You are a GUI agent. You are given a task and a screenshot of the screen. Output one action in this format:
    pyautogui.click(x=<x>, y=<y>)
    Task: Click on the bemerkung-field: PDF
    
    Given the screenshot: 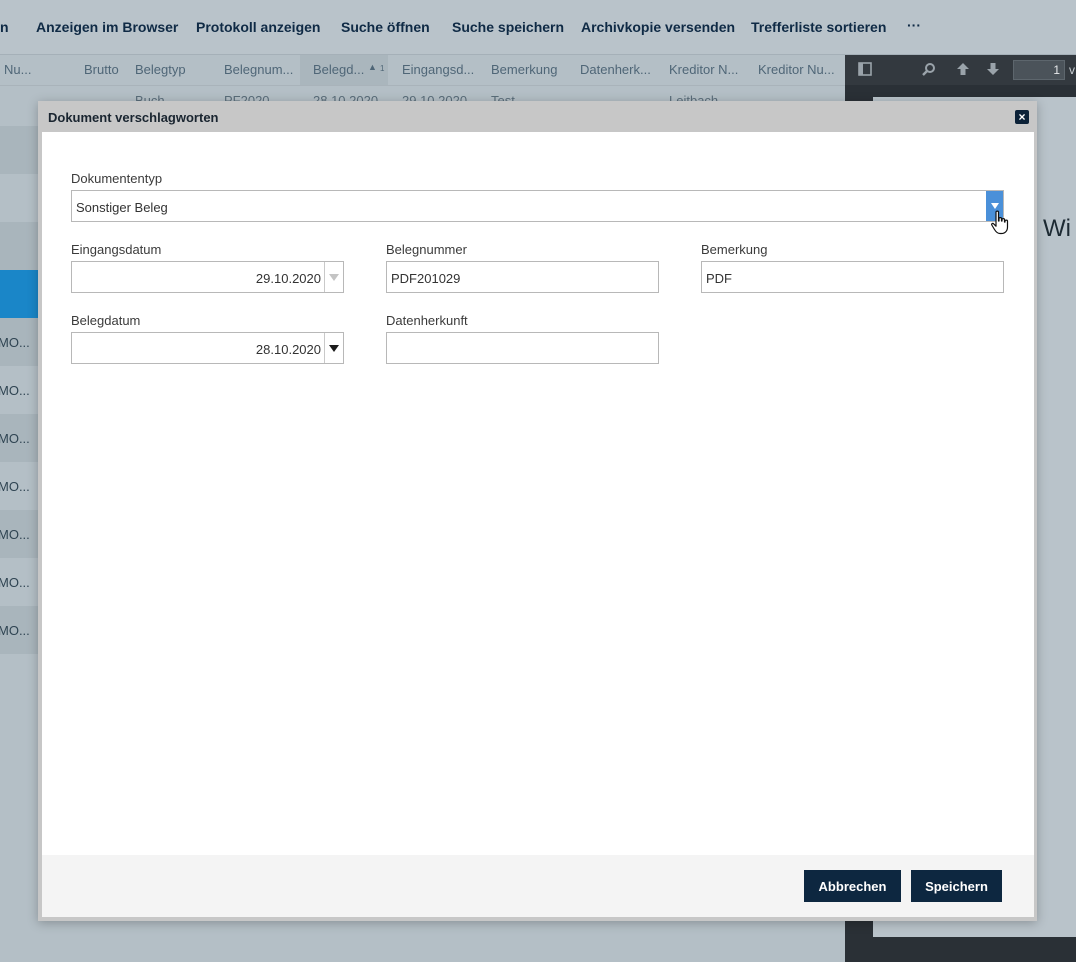 What is the action you would take?
    pyautogui.click(x=852, y=277)
    